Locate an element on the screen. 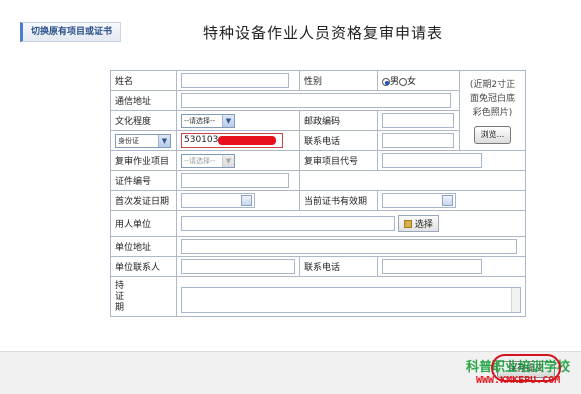 The height and width of the screenshot is (394, 581). hold-cert-textarea is located at coordinates (351, 300).